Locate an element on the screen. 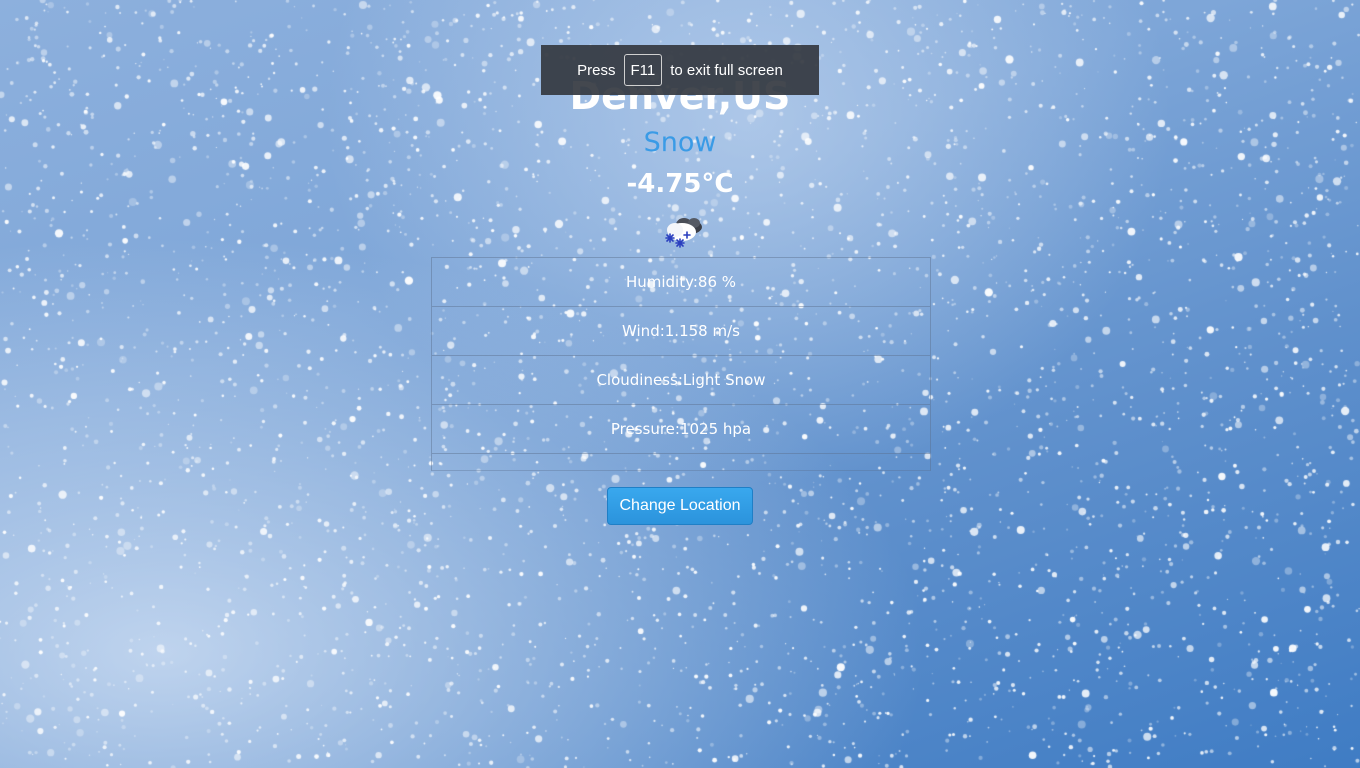 The height and width of the screenshot is (768, 1360). fullscreen-exit-notice: Press F11 to exit full screen is located at coordinates (680, 70).